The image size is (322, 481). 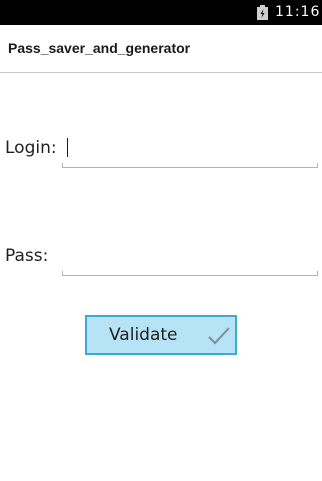 I want to click on validate-button: Validate, so click(x=161, y=335).